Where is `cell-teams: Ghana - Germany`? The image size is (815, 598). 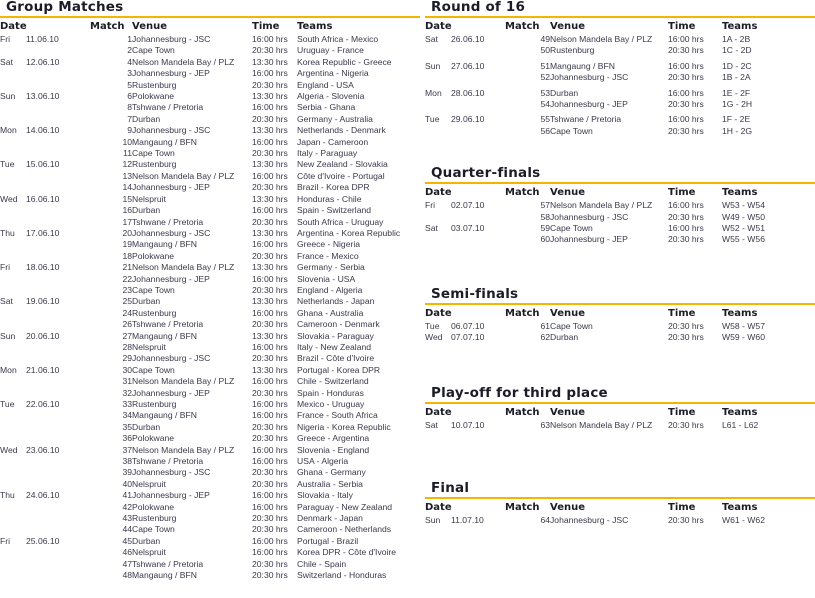 cell-teams: Ghana - Germany is located at coordinates (331, 472).